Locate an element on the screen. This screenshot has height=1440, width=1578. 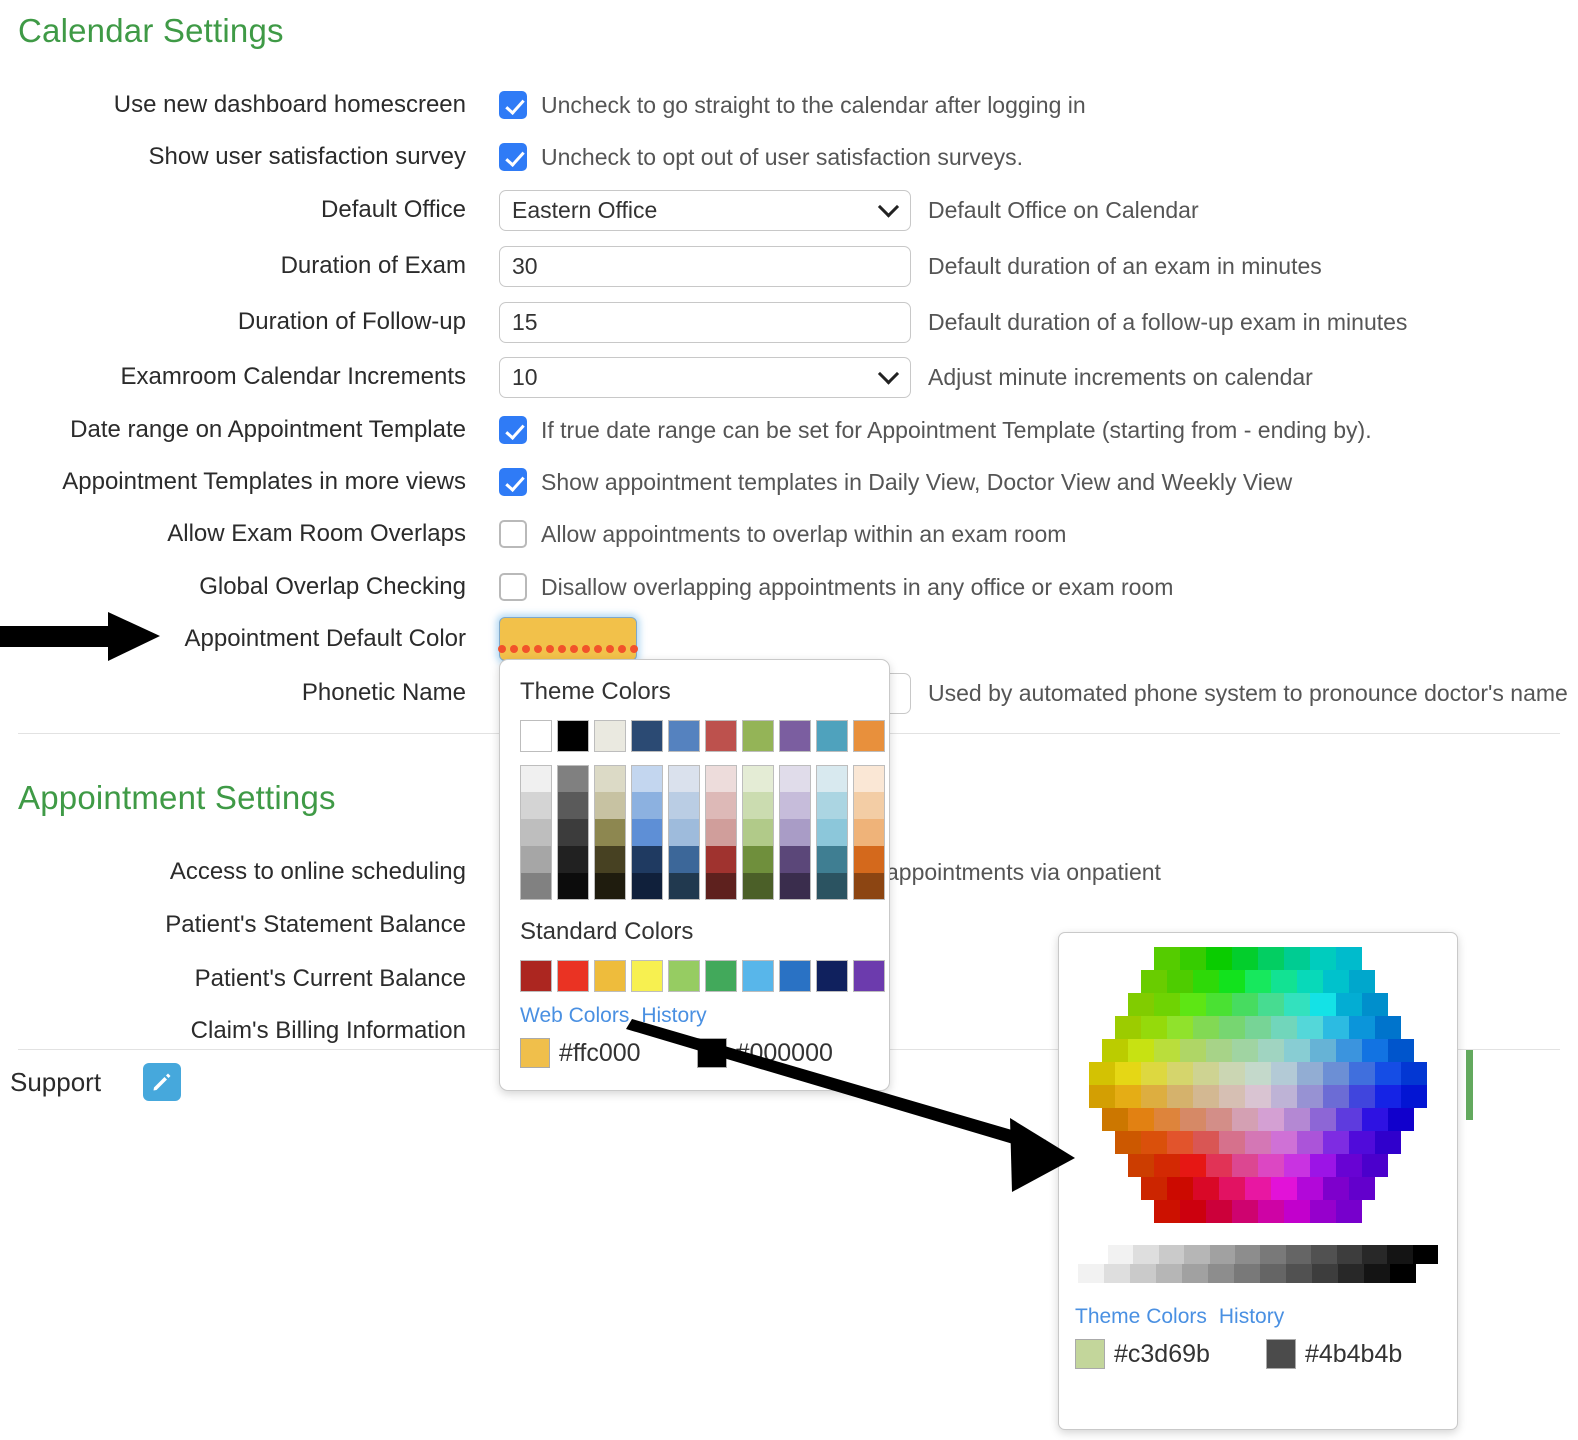
grayscale-strip is located at coordinates (1258, 1264).